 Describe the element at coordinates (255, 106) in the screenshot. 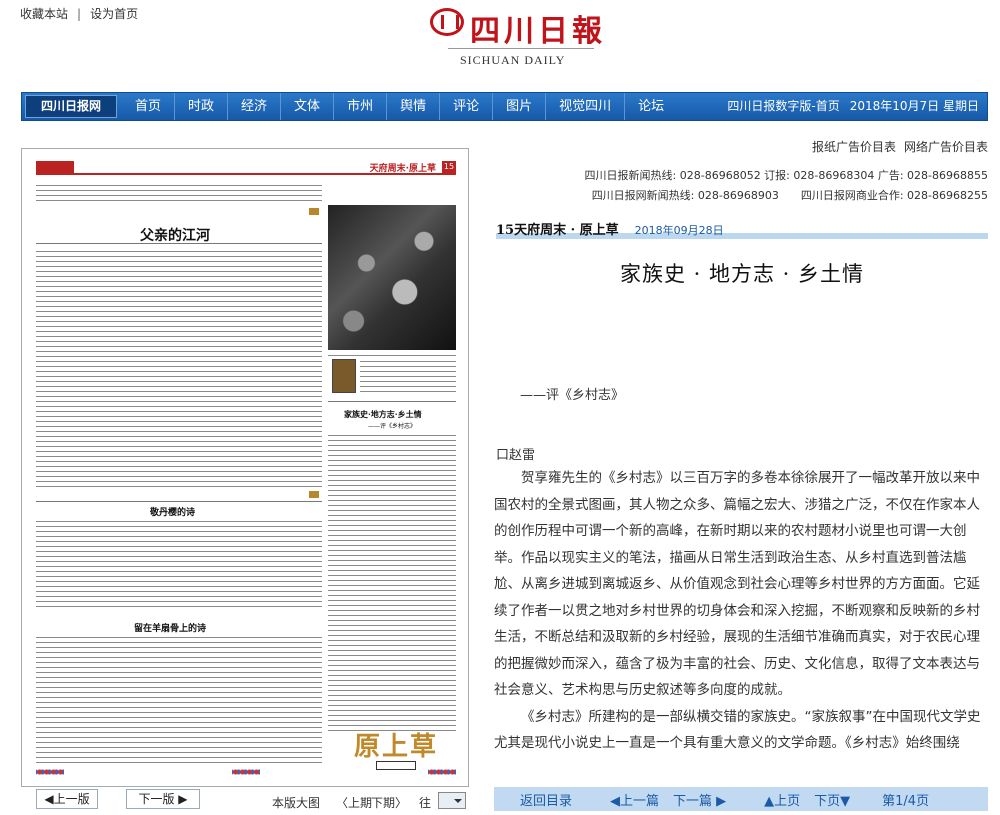

I see `nav-item-economy: 经济` at that location.